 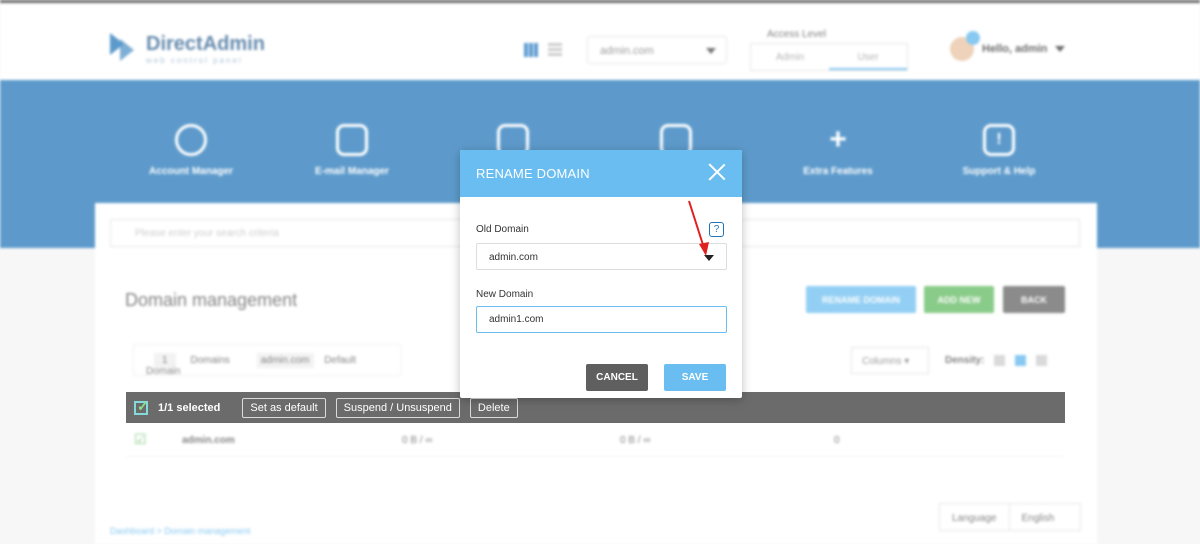 What do you see at coordinates (601, 173) in the screenshot?
I see `modal-header: RENAME DOMAIN` at bounding box center [601, 173].